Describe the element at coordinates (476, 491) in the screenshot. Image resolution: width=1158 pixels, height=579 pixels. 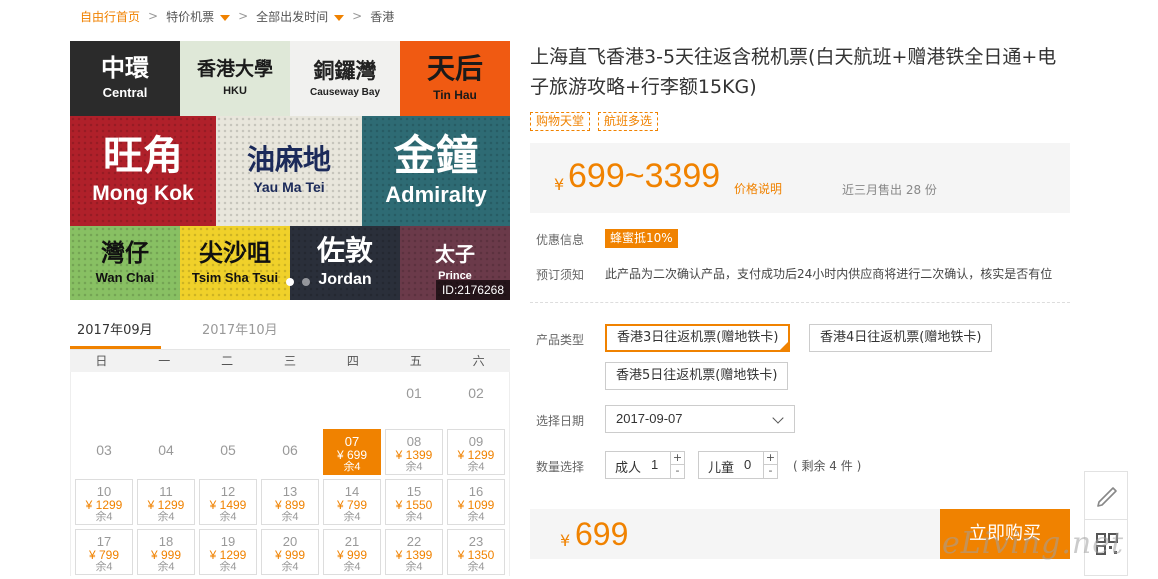
I see `day-number: 16` at that location.